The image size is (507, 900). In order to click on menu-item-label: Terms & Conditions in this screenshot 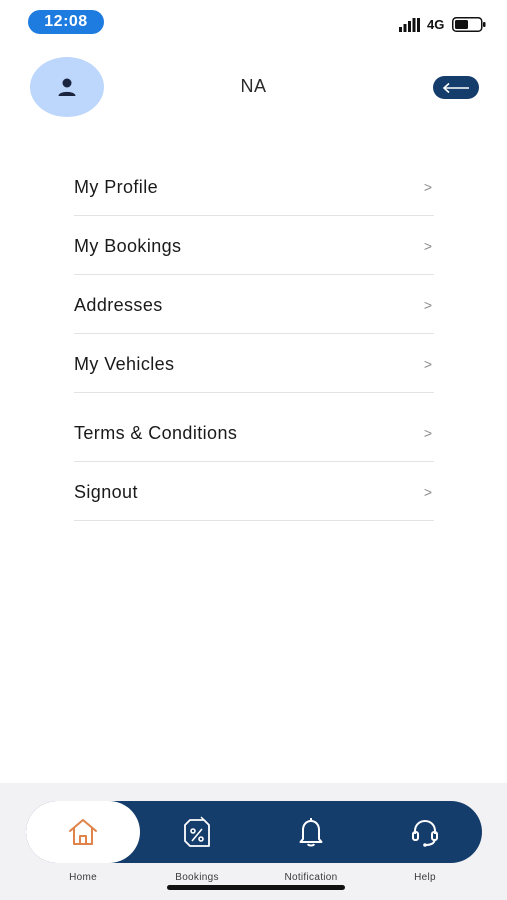, I will do `click(156, 432)`.